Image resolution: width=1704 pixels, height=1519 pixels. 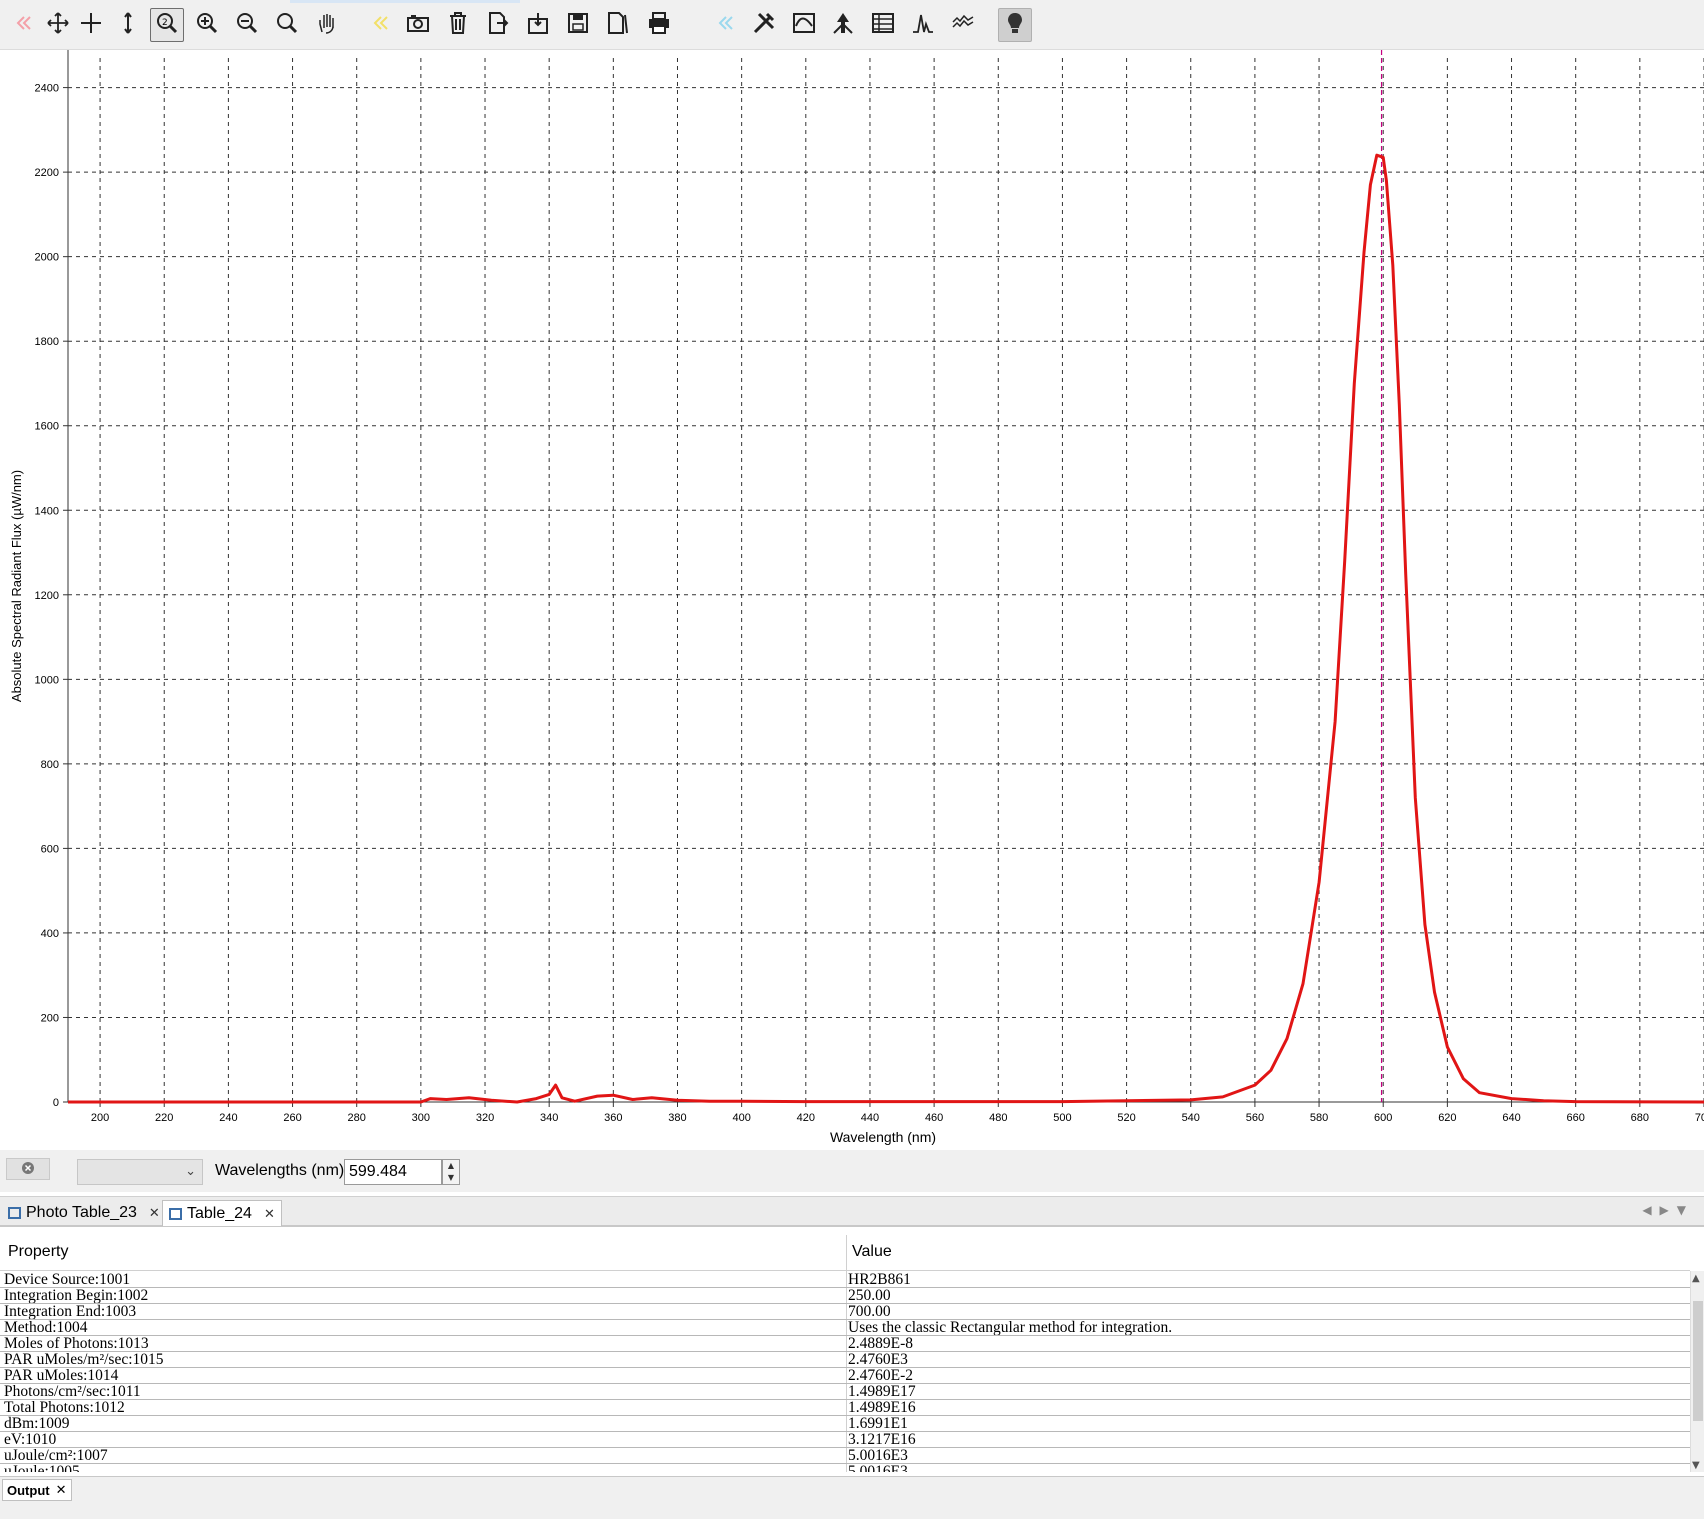 I want to click on x-tick-label: 260, so click(x=292, y=1118).